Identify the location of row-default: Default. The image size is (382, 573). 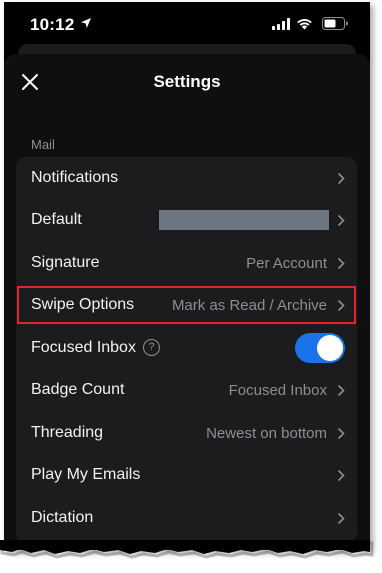
(186, 220).